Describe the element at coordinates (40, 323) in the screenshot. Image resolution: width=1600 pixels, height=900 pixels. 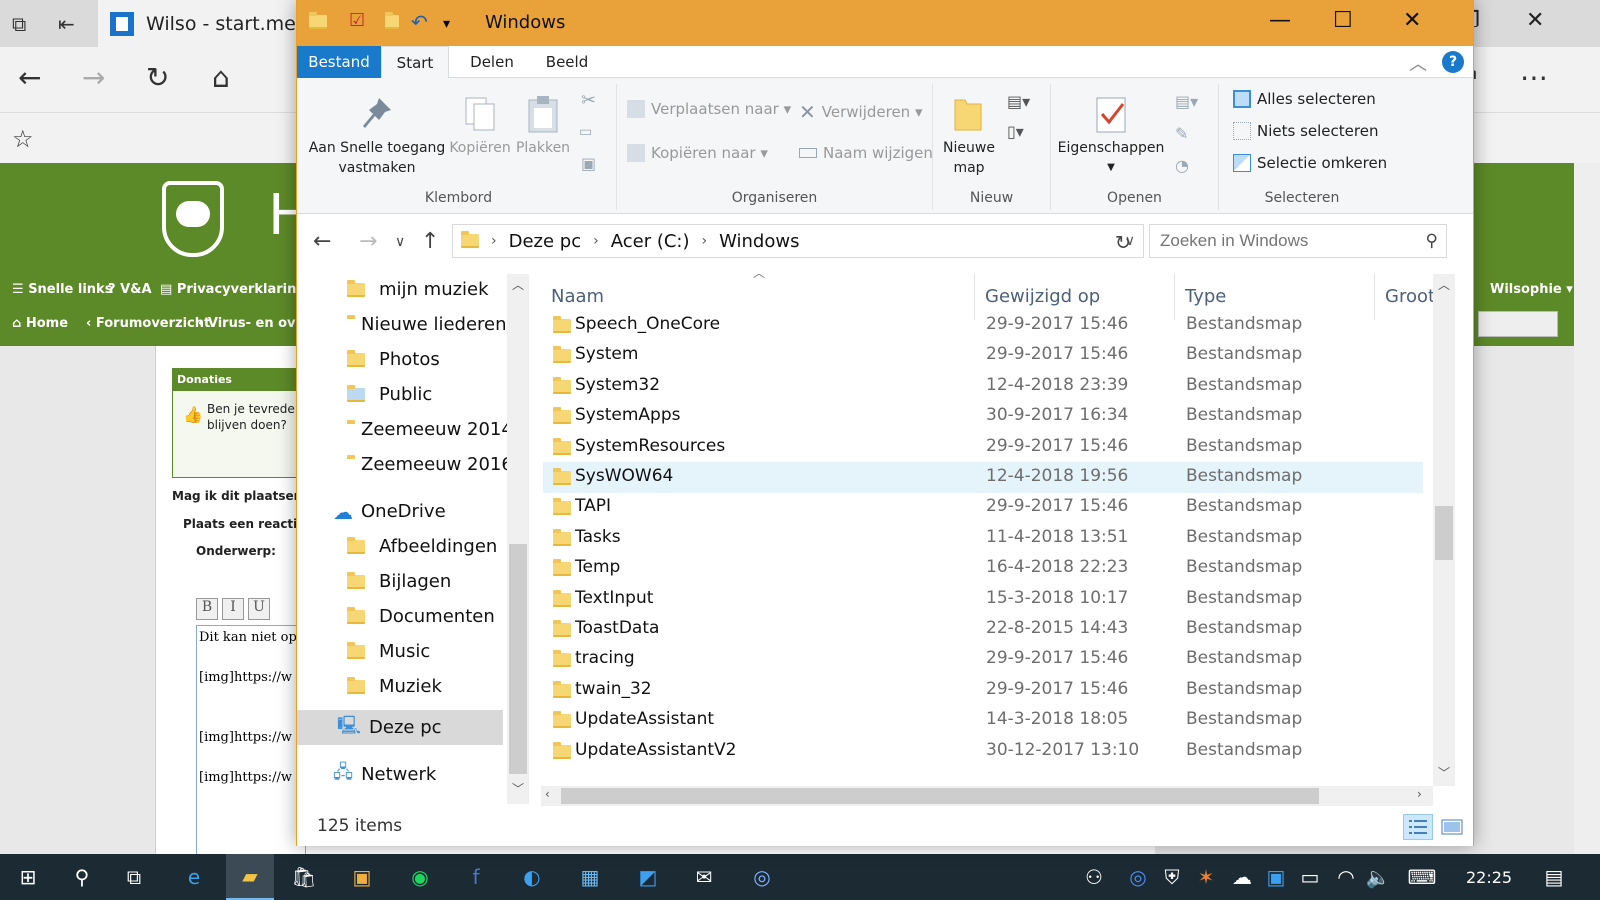
I see `crumb-home: ⌂ Home` at that location.